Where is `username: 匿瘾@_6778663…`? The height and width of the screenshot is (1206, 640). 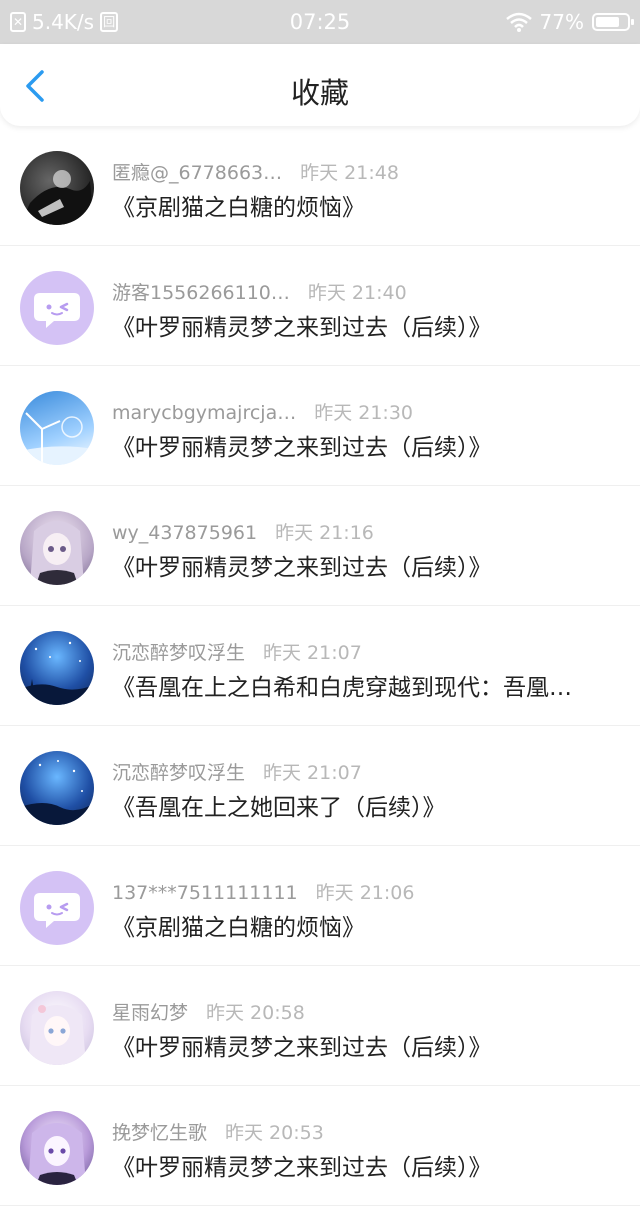 username: 匿瘾@_6778663… is located at coordinates (197, 171).